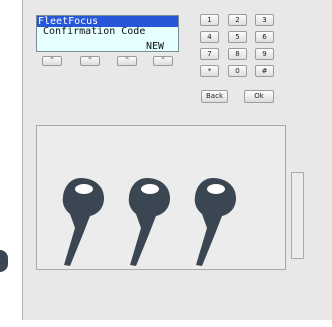 This screenshot has height=327, width=332. What do you see at coordinates (4, 261) in the screenshot?
I see `left-edge-shape` at bounding box center [4, 261].